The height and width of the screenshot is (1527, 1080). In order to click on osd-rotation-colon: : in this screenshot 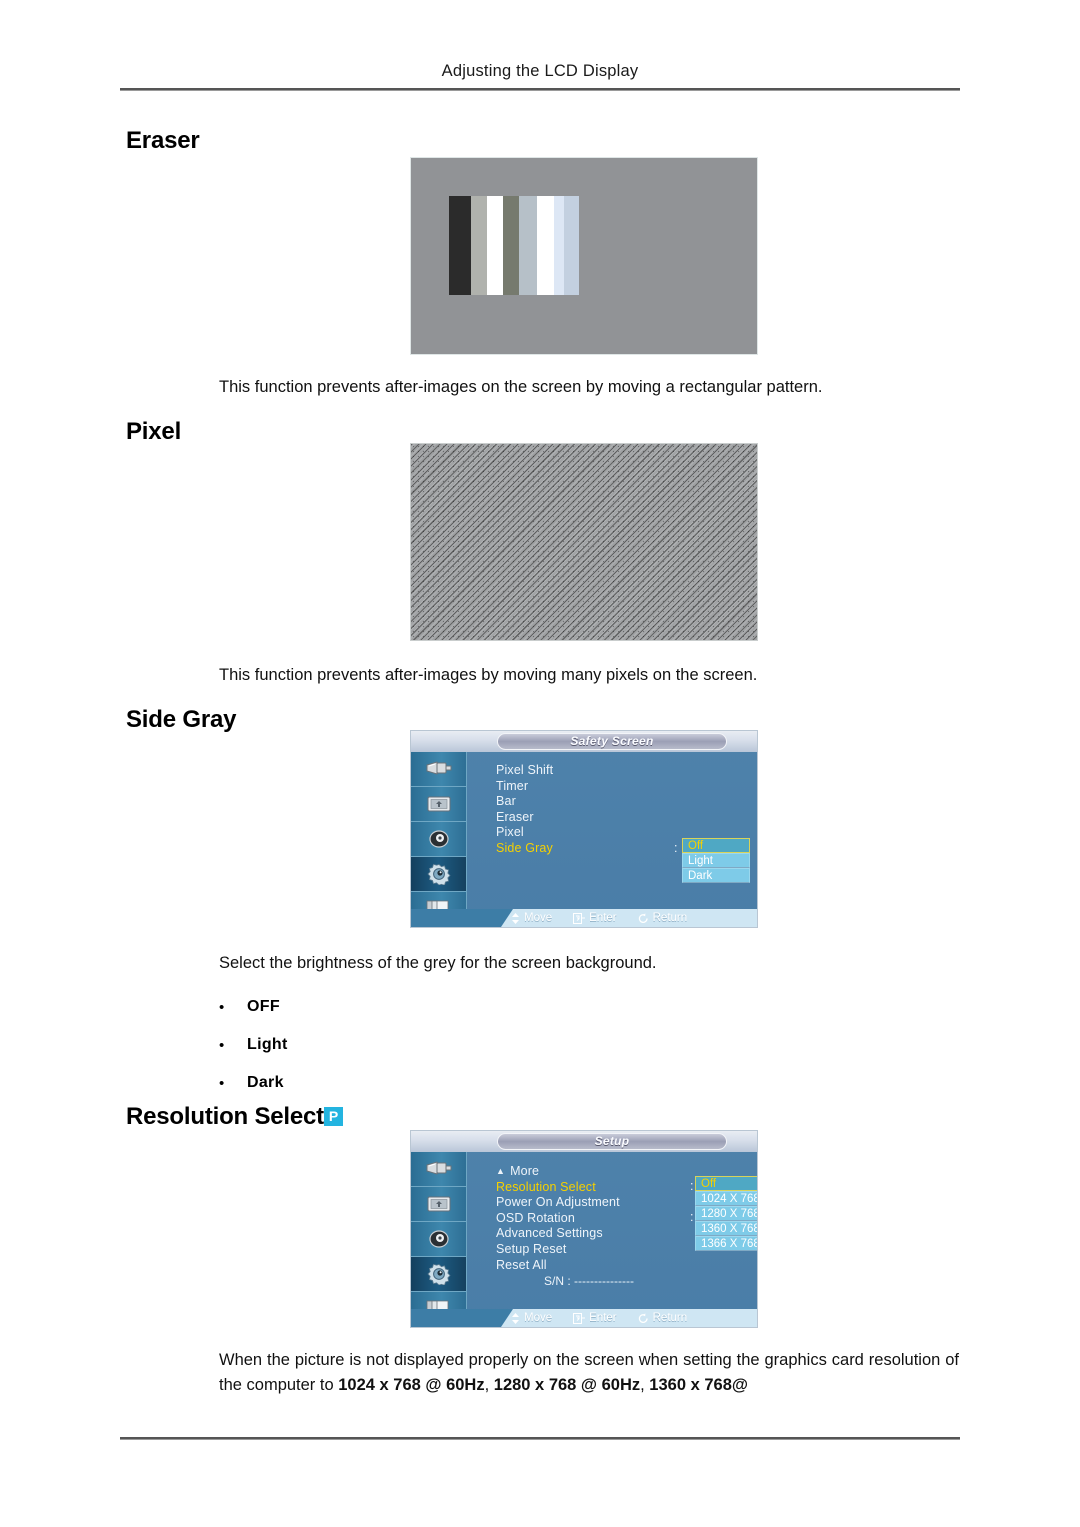, I will do `click(692, 1217)`.